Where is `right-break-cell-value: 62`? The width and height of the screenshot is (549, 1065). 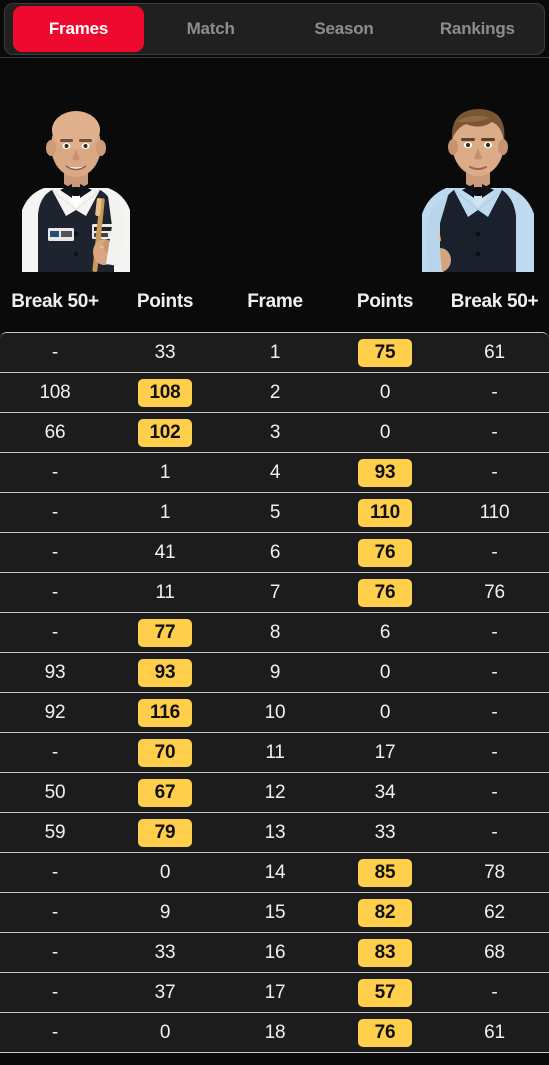
right-break-cell-value: 62 is located at coordinates (494, 912).